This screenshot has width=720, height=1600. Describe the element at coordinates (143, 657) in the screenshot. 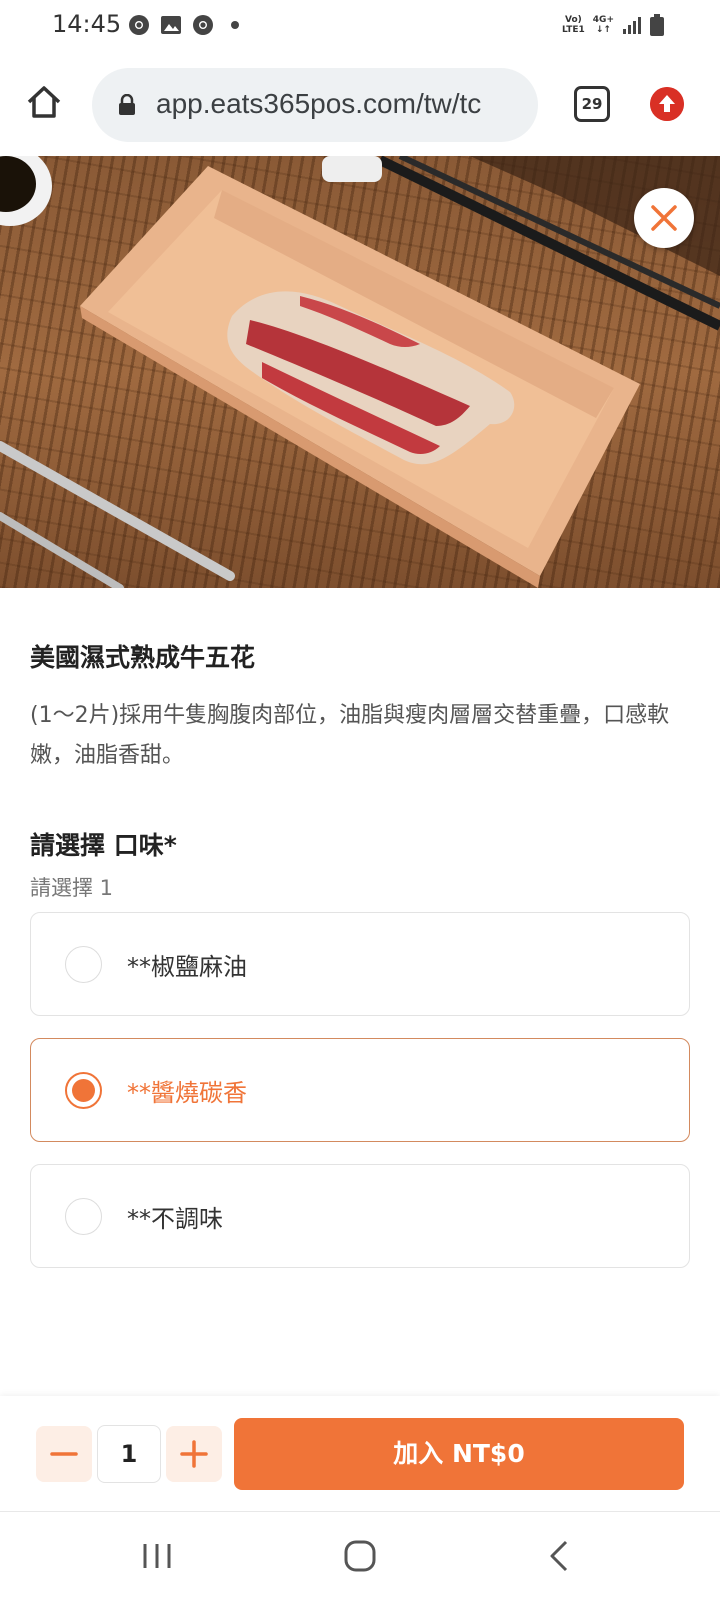

I see `item-title: 美國濕式熟成牛五花` at that location.